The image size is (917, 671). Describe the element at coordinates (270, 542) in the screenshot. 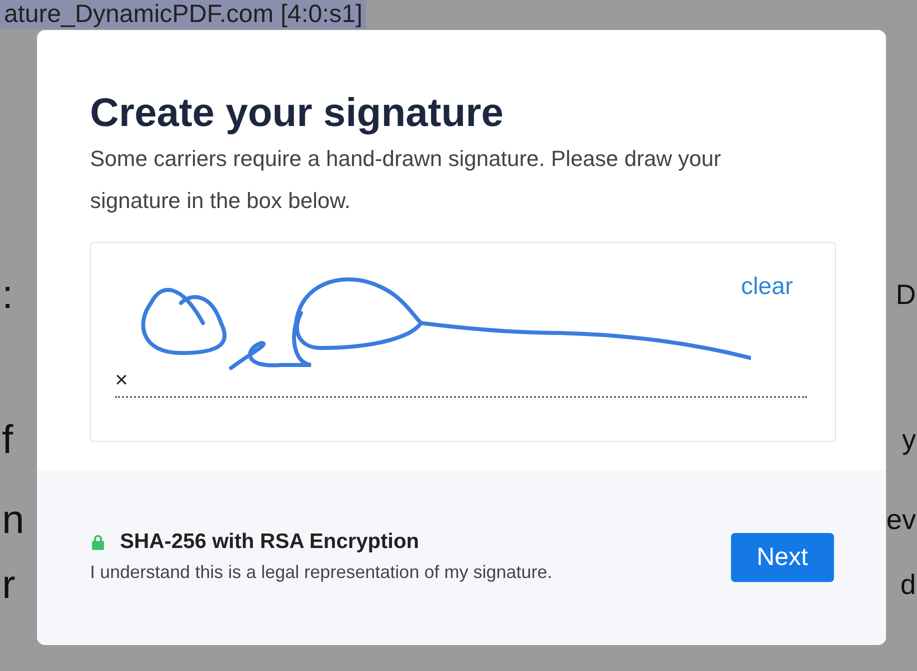

I see `security-label: SHA-256 with RSA Encryption` at that location.